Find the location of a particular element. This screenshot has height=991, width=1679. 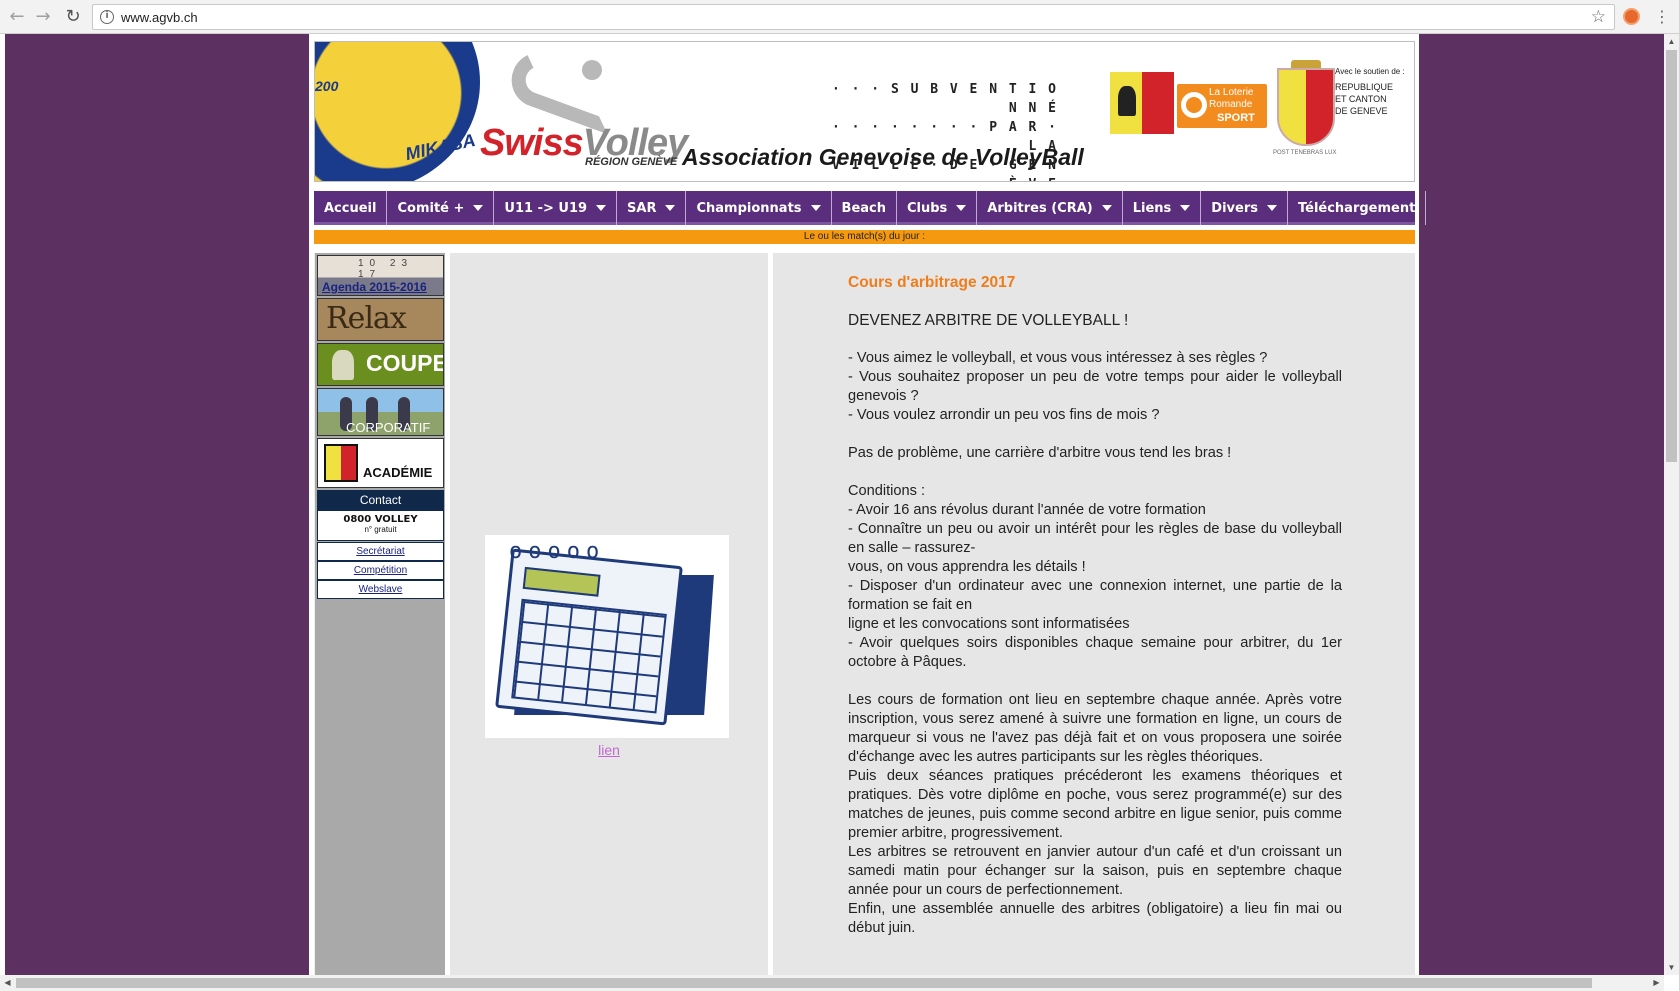

subvention-line: V I L L E · D E · G E N È V E is located at coordinates (944, 169).